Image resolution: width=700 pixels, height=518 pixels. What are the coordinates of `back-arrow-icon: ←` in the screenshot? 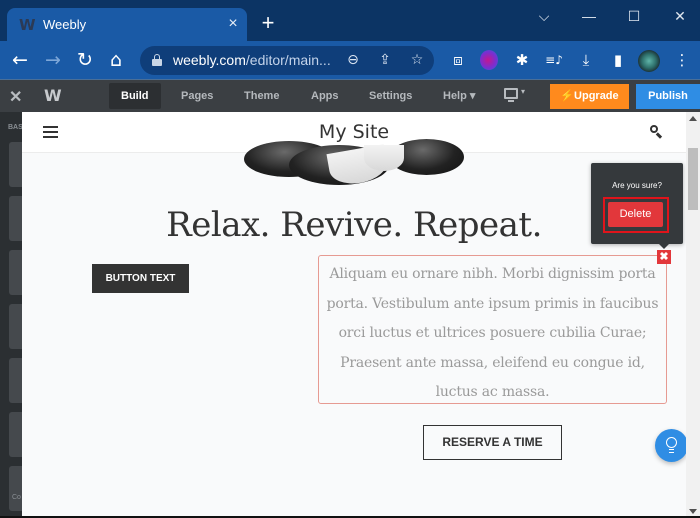 It's located at (20, 60).